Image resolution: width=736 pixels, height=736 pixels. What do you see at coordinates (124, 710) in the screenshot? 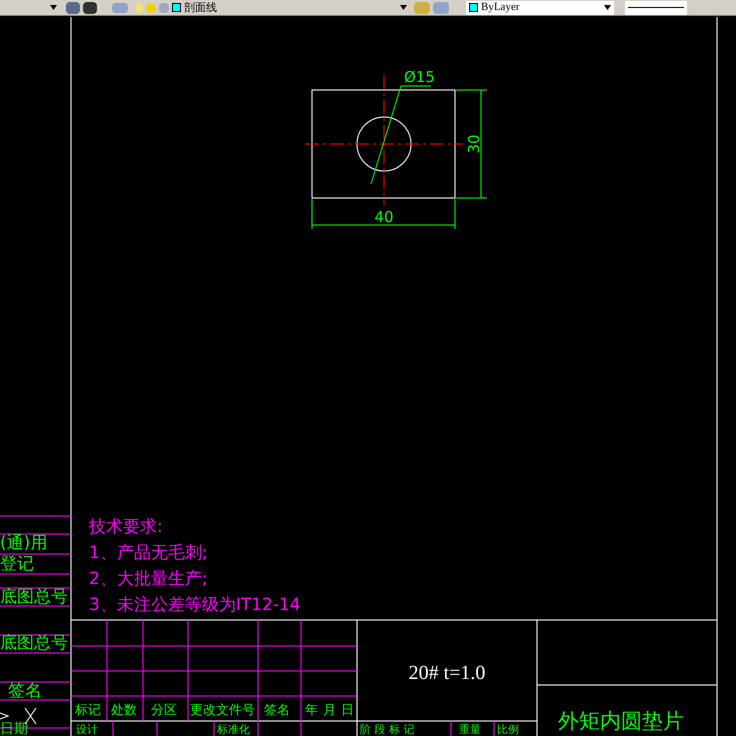
I see `column-header: 处数` at bounding box center [124, 710].